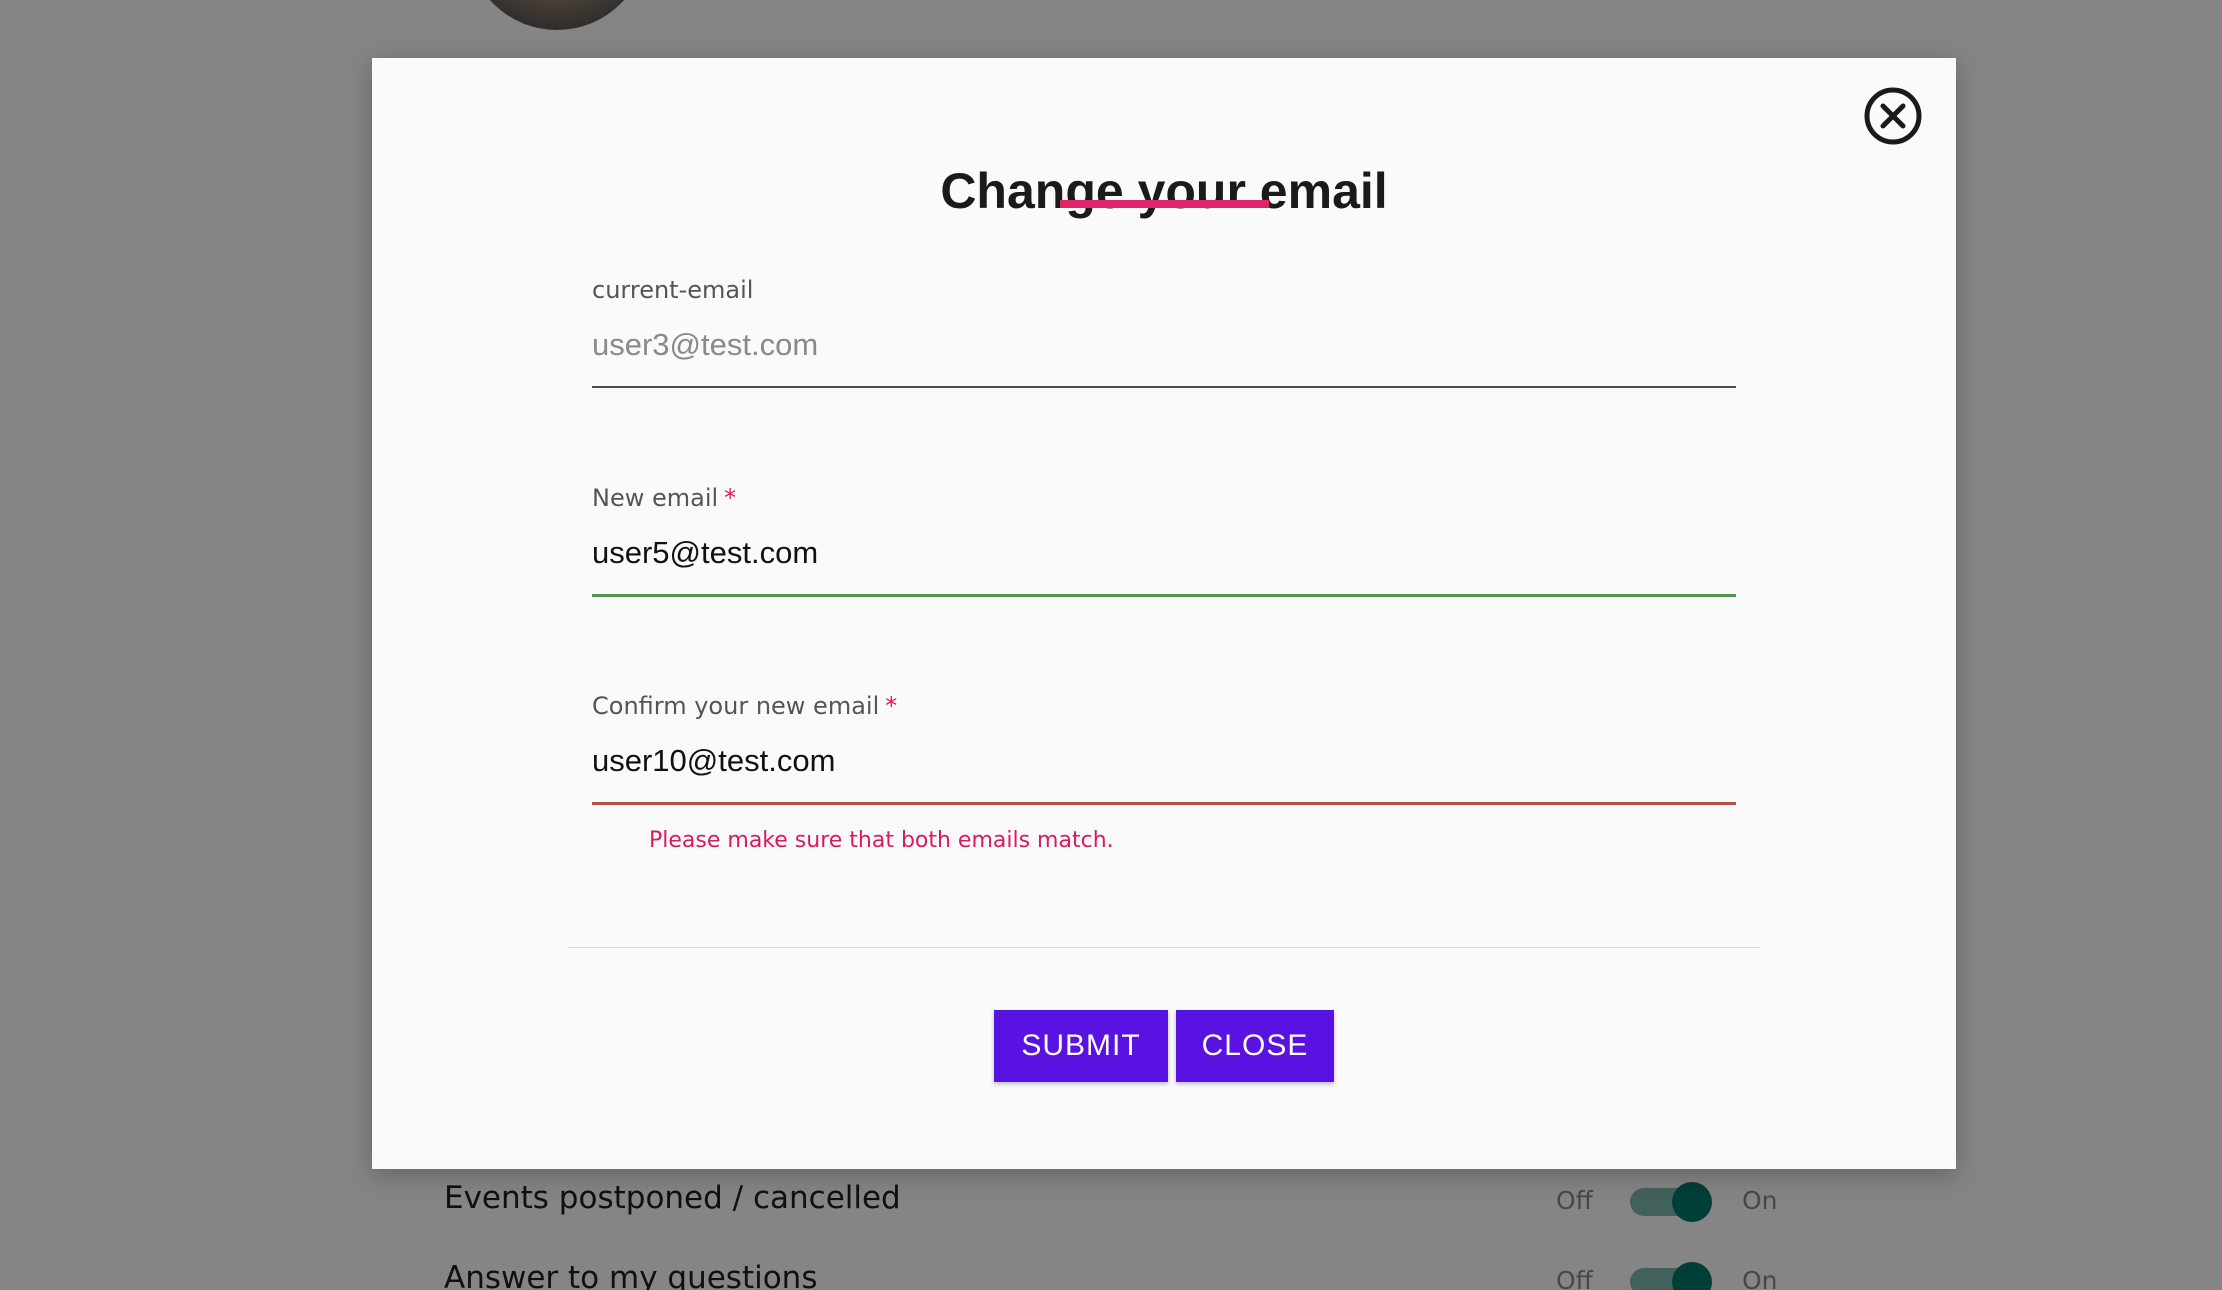 This screenshot has height=1290, width=2222. I want to click on new-email-input, so click(1164, 553).